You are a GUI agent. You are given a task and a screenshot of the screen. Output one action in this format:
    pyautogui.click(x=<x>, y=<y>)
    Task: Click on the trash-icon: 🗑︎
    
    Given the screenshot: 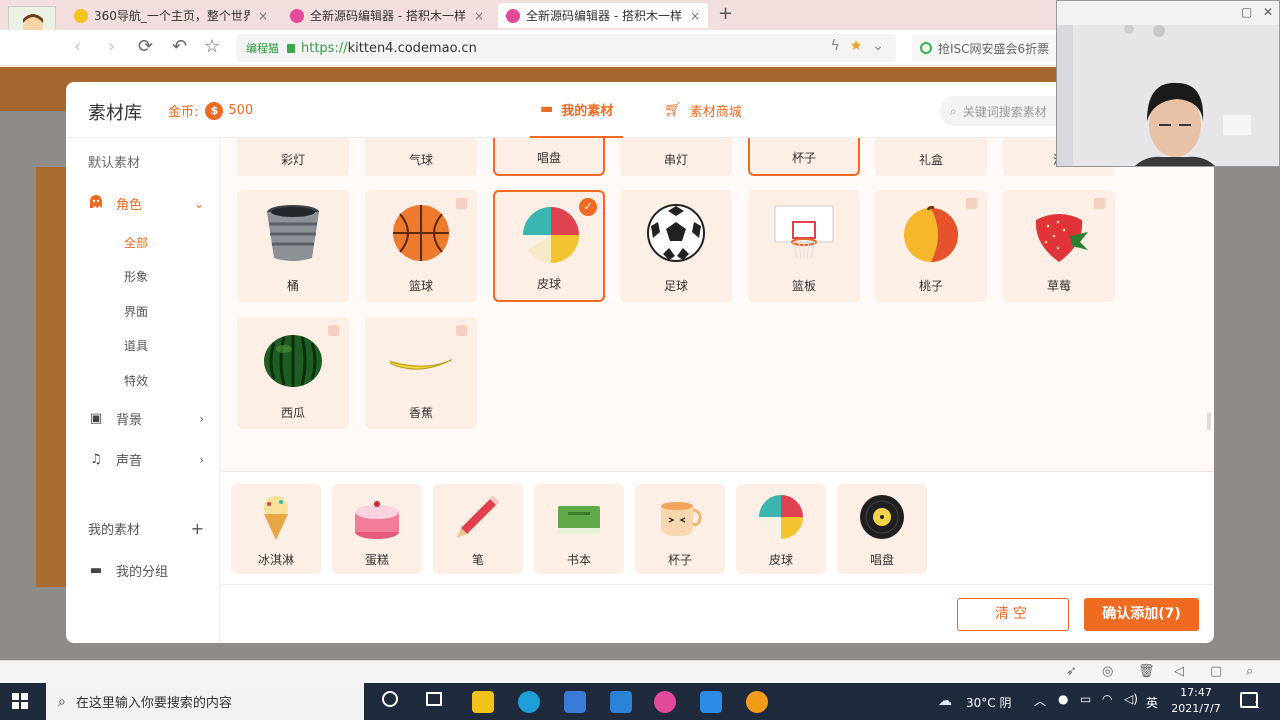 What is the action you would take?
    pyautogui.click(x=1146, y=671)
    